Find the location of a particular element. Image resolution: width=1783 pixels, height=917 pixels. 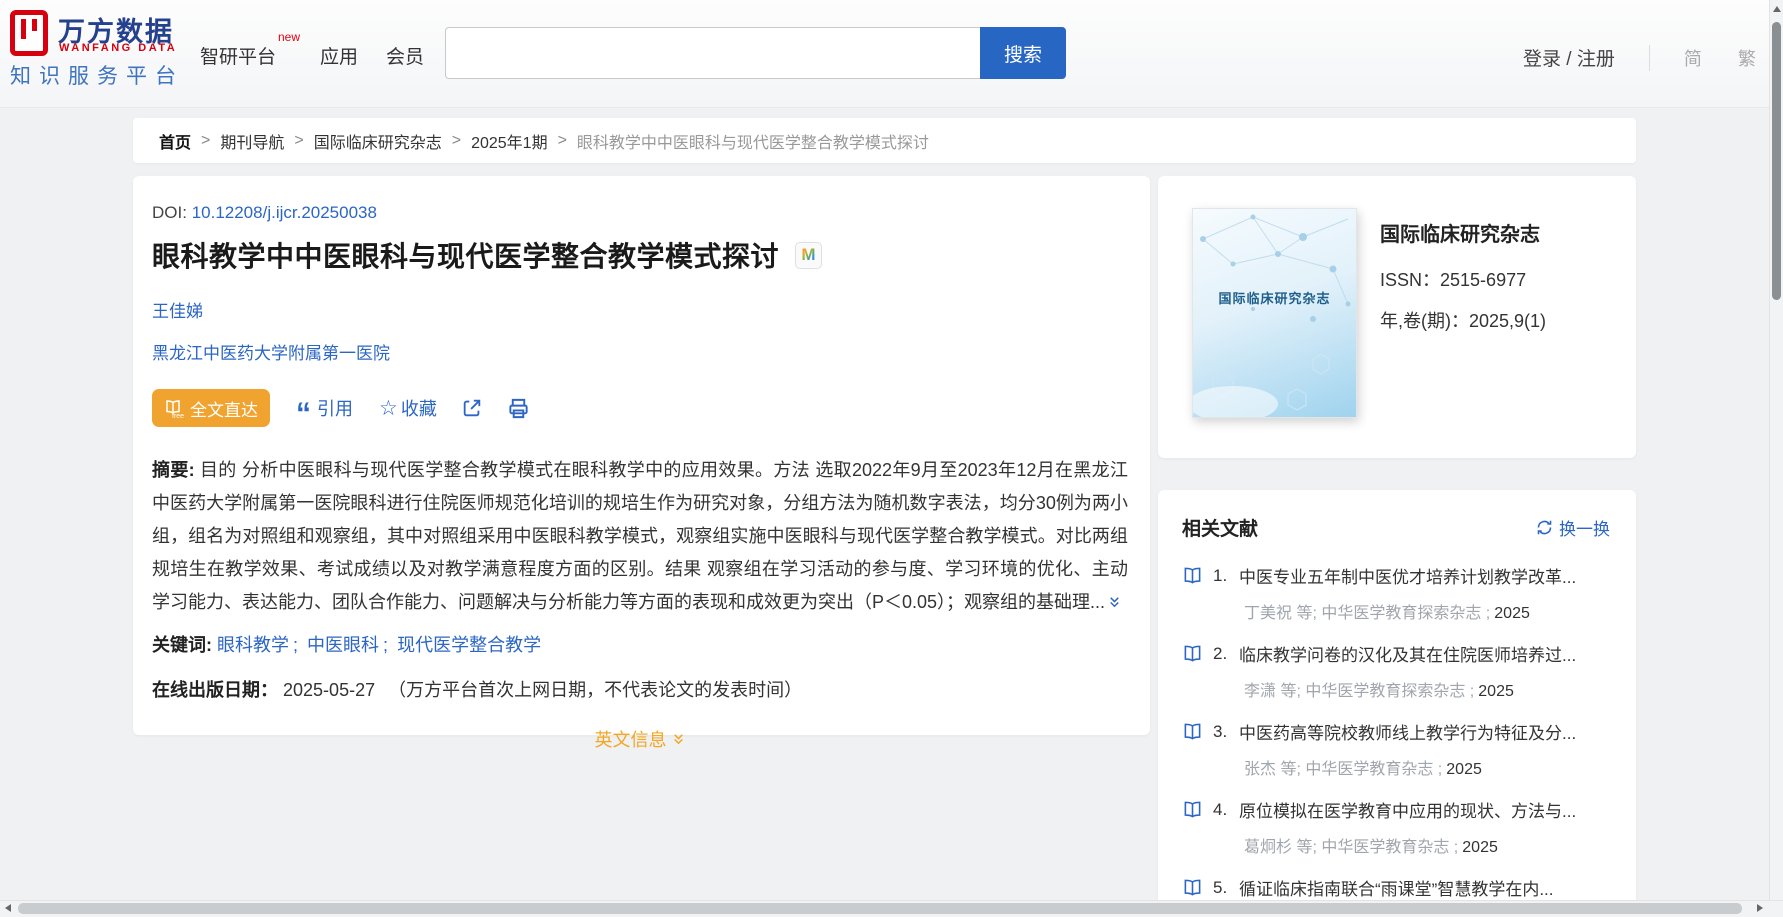

keywords-label: 关键词: is located at coordinates (182, 645).